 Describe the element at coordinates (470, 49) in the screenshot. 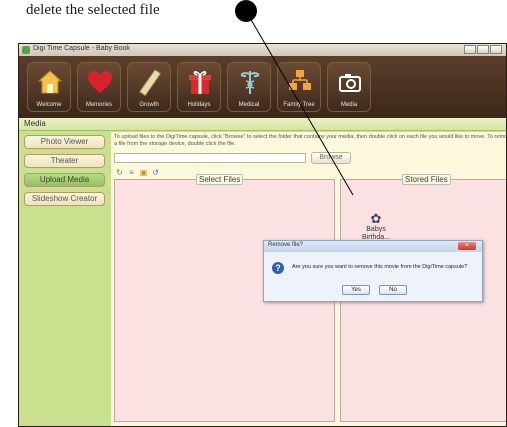

I see `minimize-button` at that location.